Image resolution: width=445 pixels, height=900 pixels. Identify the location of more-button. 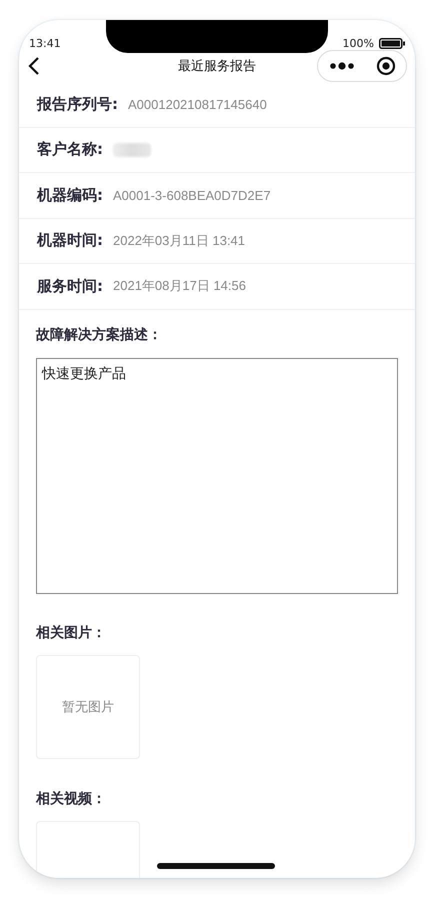
(341, 66).